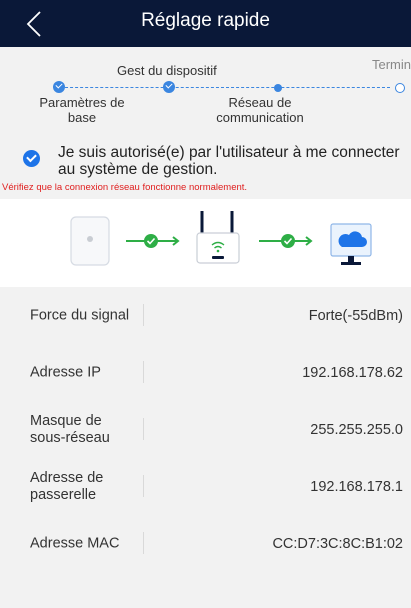 Image resolution: width=411 pixels, height=608 pixels. What do you see at coordinates (205, 372) in the screenshot?
I see `info-row-ip: Adresse IP 192.168.178.62` at bounding box center [205, 372].